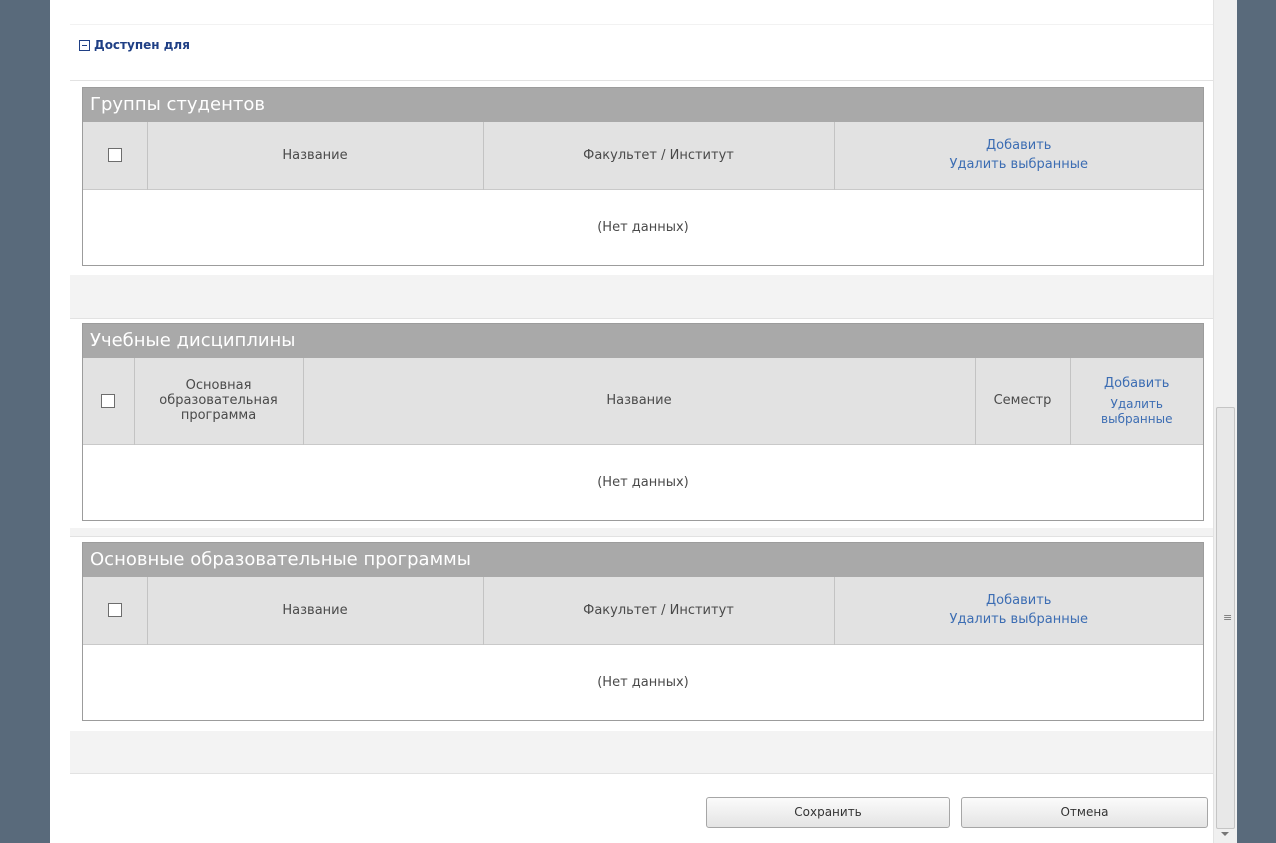  I want to click on scroll-down-arrow-icon, so click(1225, 834).